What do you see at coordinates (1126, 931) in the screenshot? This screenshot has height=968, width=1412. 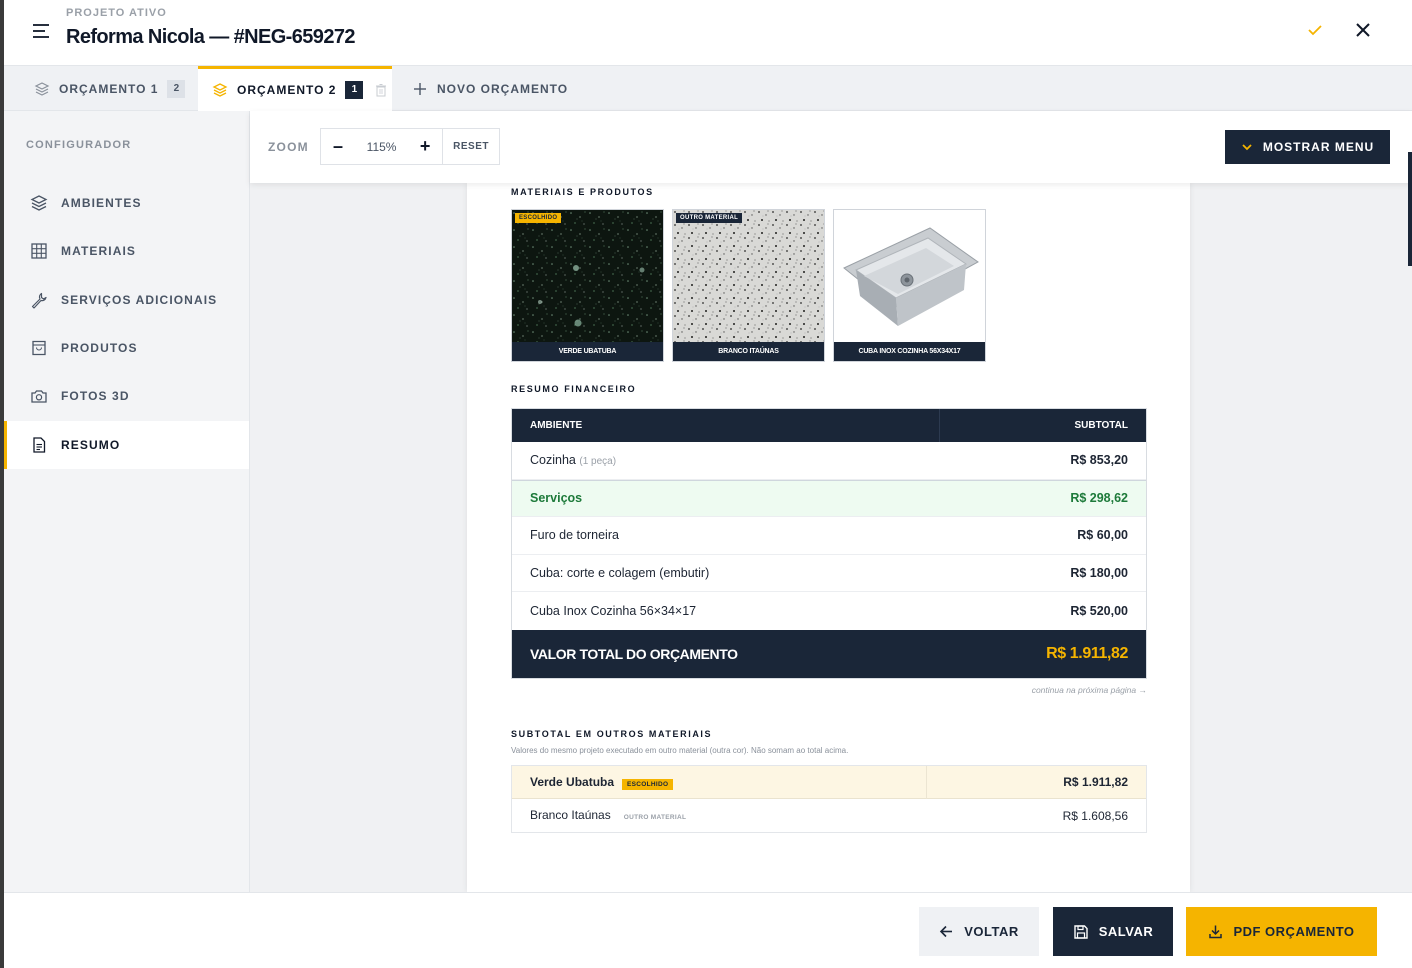 I see `save-label: SALVAR` at bounding box center [1126, 931].